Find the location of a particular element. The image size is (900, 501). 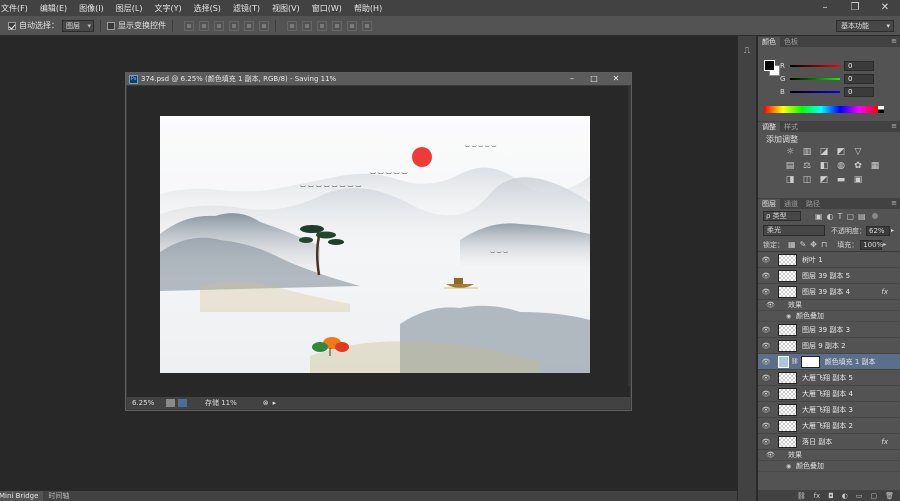

layer-row: 👁 落日 副本 fx is located at coordinates (829, 442).